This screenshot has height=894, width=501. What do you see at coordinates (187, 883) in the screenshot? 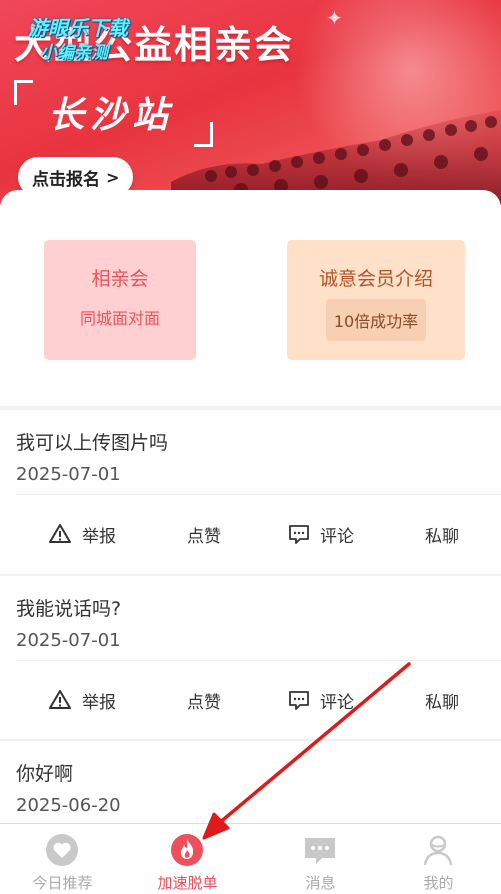
I see `nav-label: 加速脱单` at bounding box center [187, 883].